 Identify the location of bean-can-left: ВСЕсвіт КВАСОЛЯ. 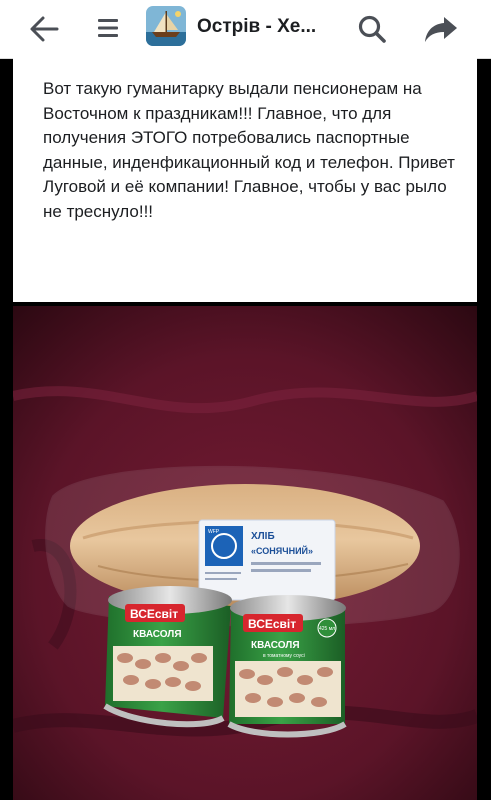
(167, 657).